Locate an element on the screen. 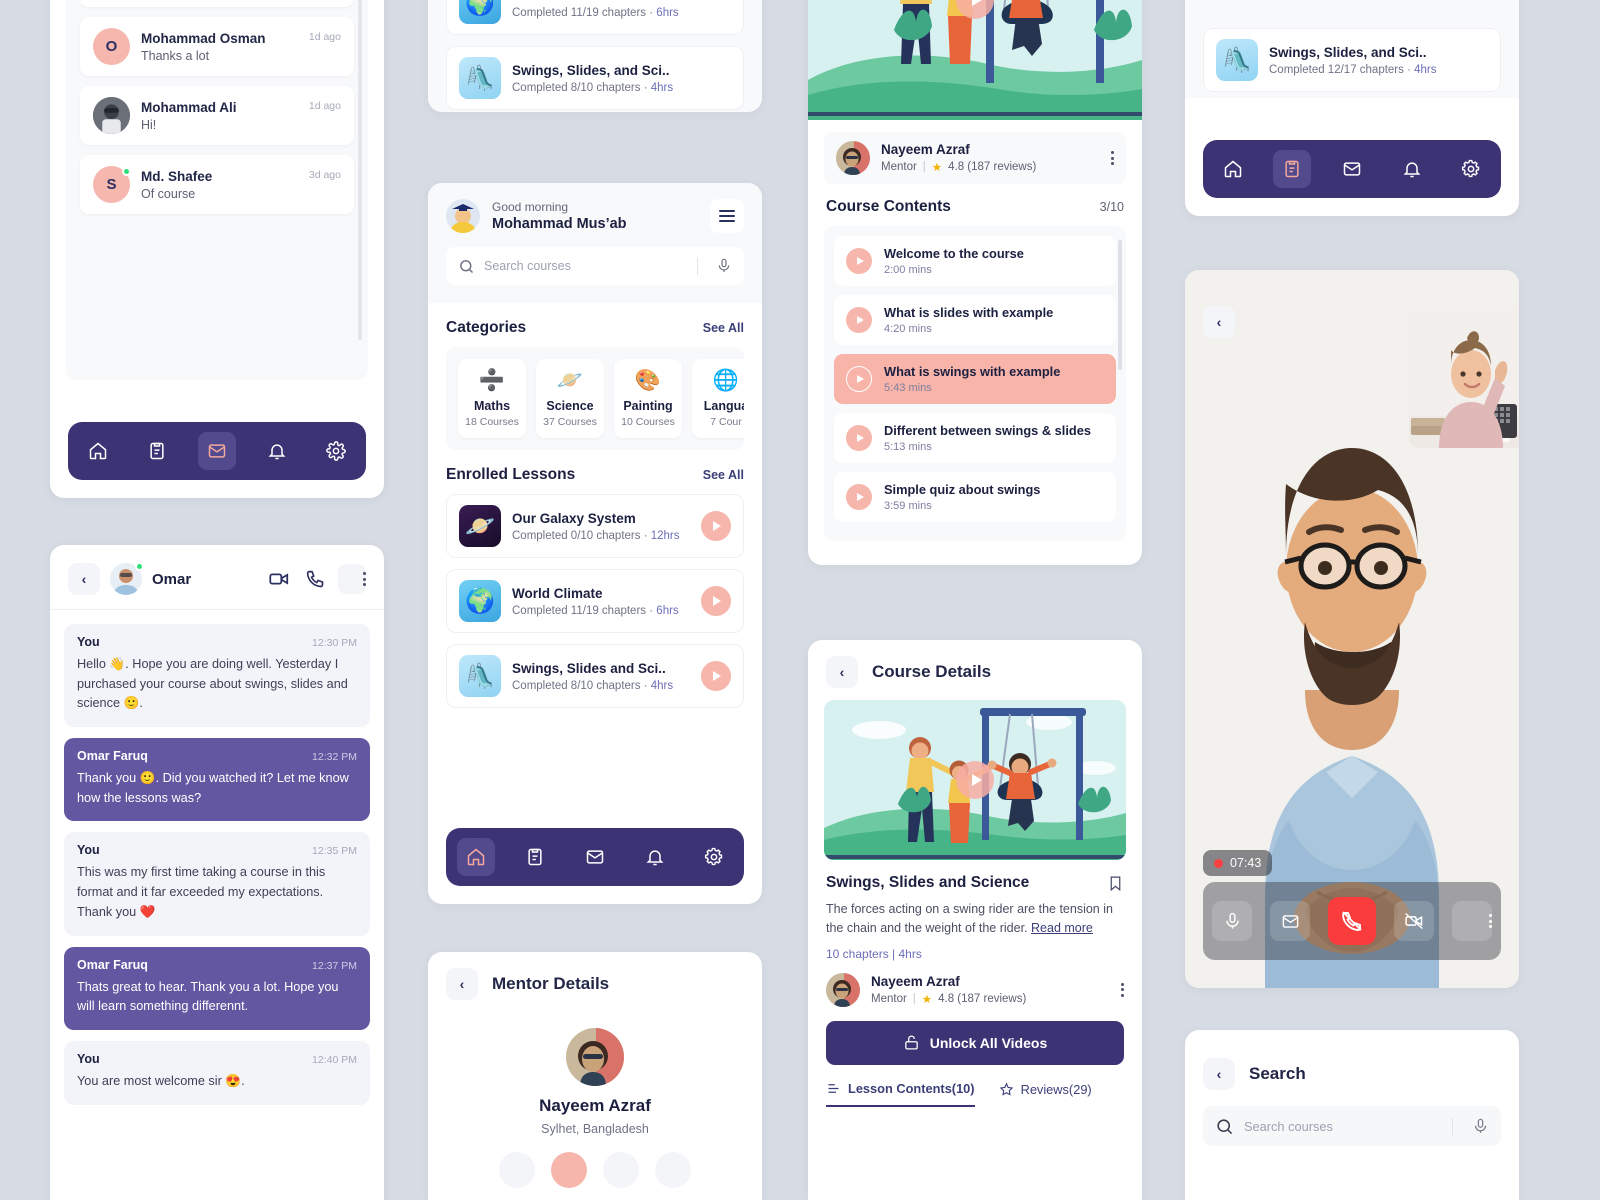 Image resolution: width=1600 pixels, height=1200 pixels. course-title: World Climate is located at coordinates (595, 1).